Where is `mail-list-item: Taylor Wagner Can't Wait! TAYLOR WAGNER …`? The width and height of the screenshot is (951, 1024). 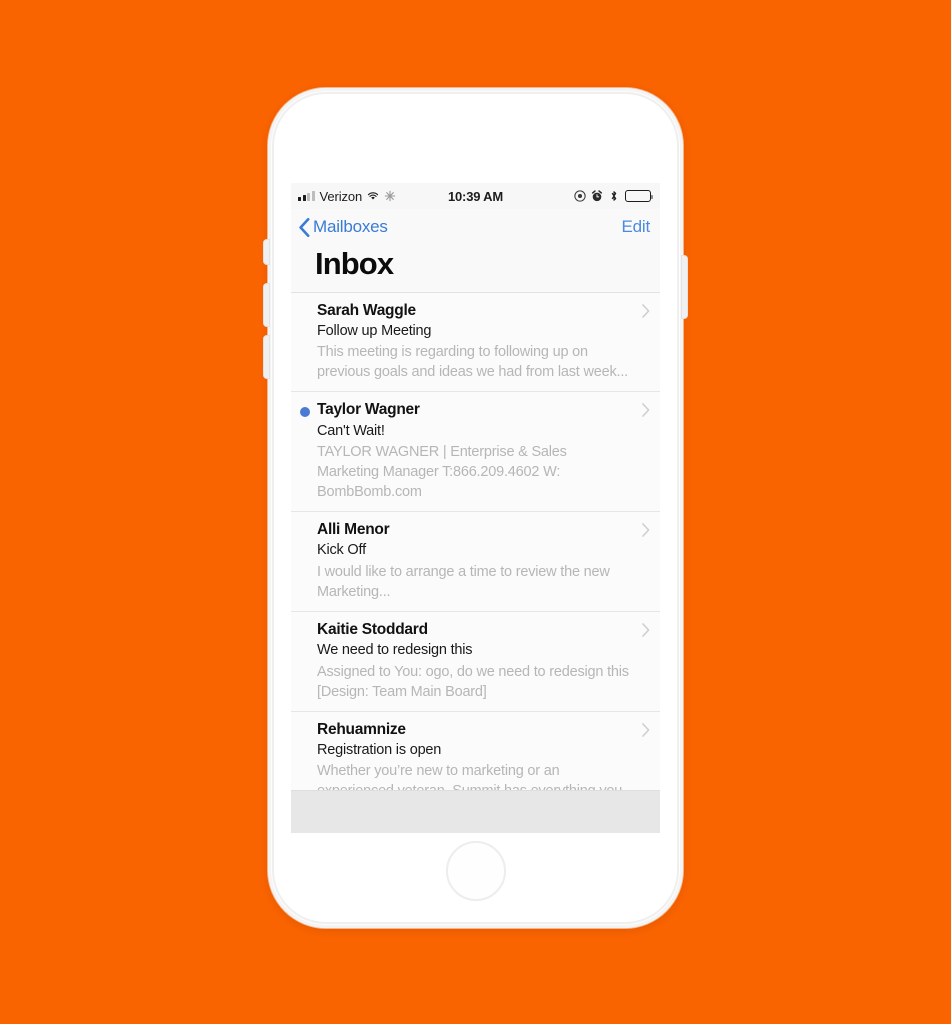
mail-list-item: Taylor Wagner Can't Wait! TAYLOR WAGNER … is located at coordinates (475, 452).